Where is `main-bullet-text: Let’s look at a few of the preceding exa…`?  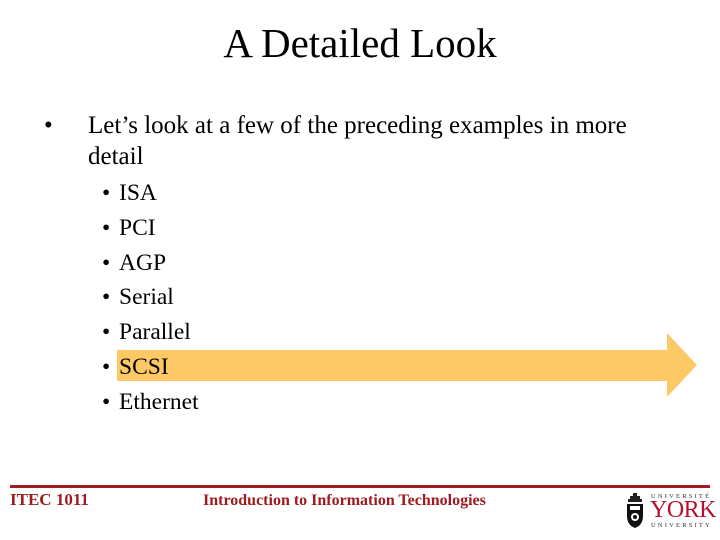 main-bullet-text: Let’s look at a few of the preceding exa… is located at coordinates (357, 141).